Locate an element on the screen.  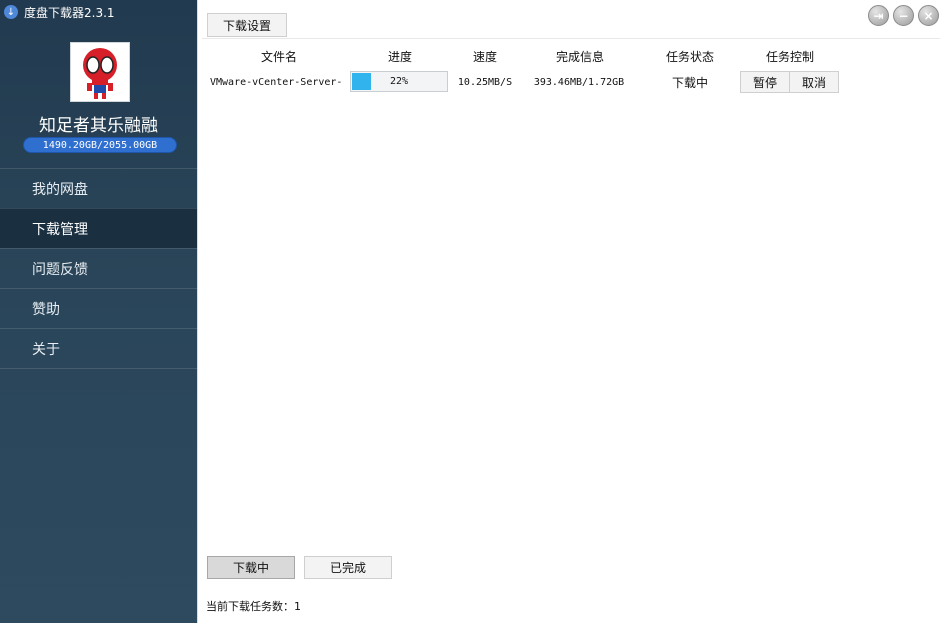
status-line: 当前下载任务数：1 is located at coordinates (253, 606).